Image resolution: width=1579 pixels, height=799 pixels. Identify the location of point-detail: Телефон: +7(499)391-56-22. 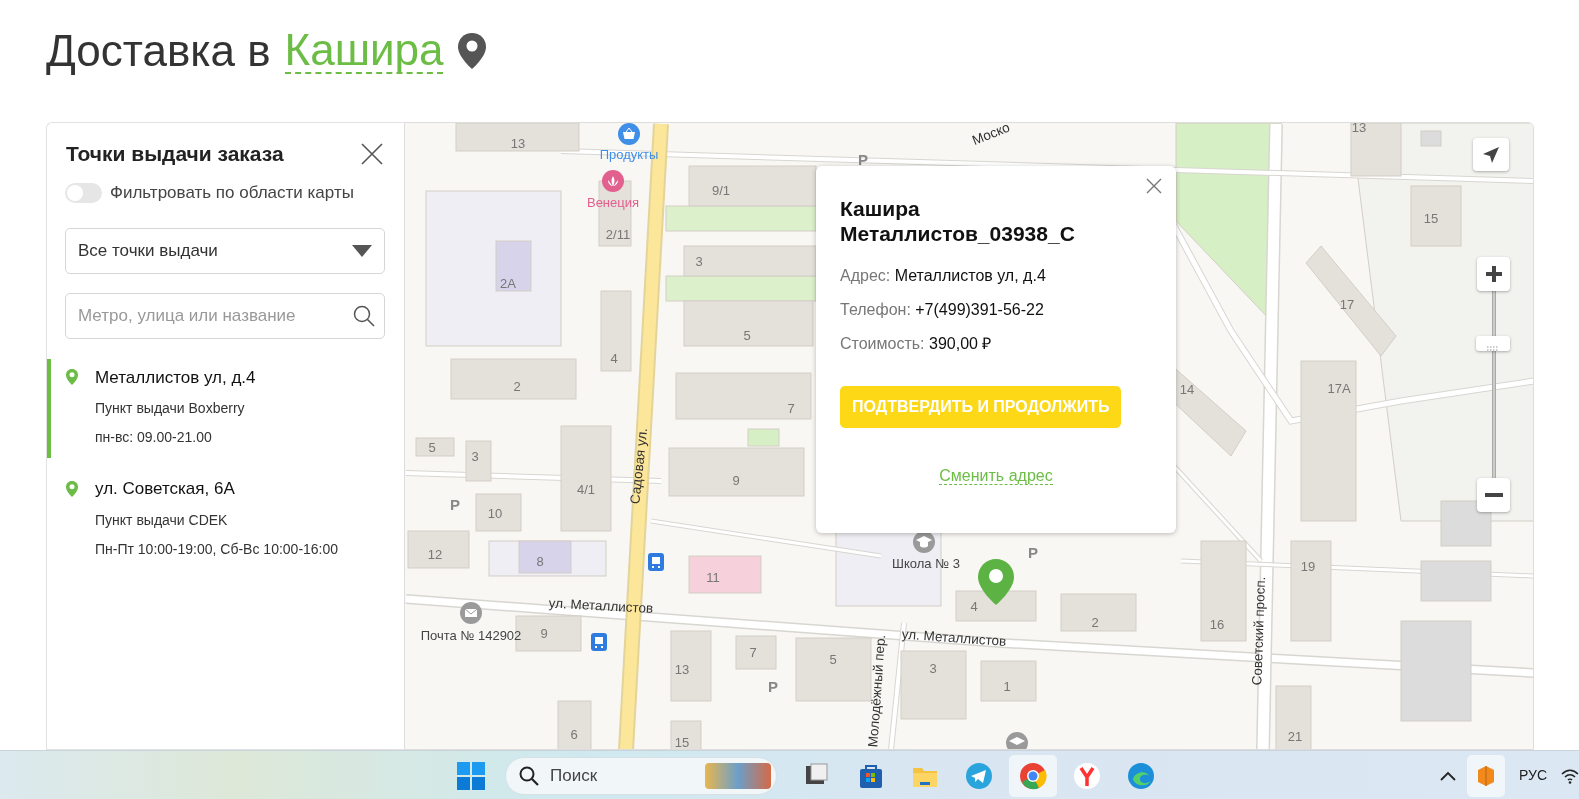
(942, 310).